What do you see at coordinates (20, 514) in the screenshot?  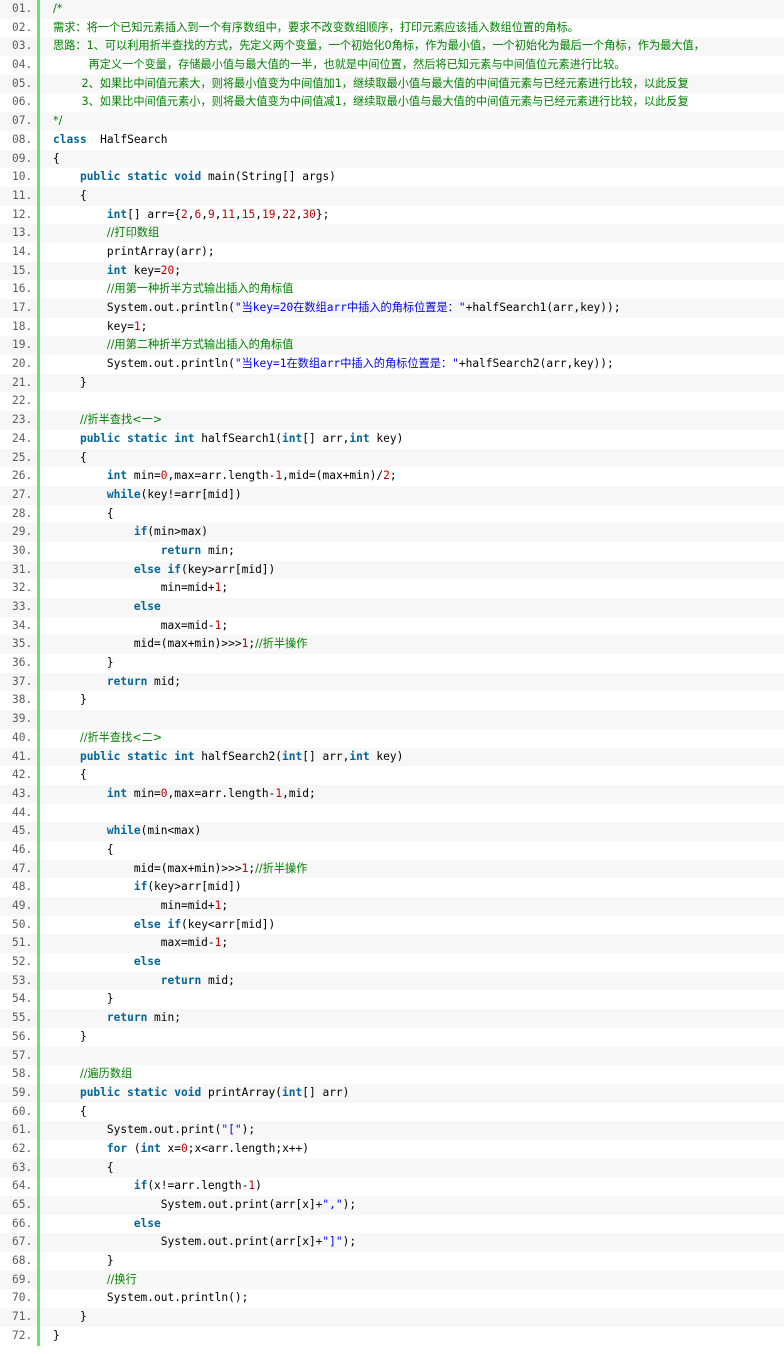 I see `line-number: 28.` at bounding box center [20, 514].